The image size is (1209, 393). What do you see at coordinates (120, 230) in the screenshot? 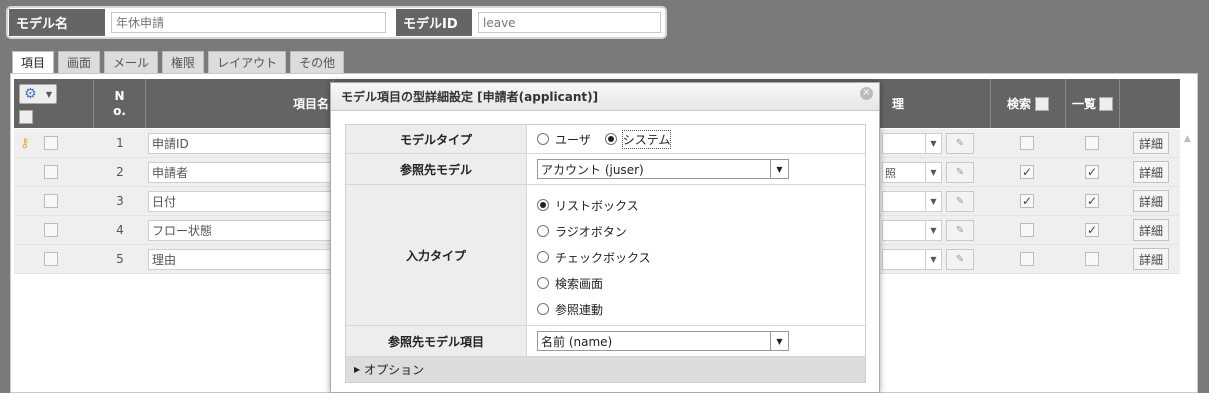
I see `row-no: 4` at bounding box center [120, 230].